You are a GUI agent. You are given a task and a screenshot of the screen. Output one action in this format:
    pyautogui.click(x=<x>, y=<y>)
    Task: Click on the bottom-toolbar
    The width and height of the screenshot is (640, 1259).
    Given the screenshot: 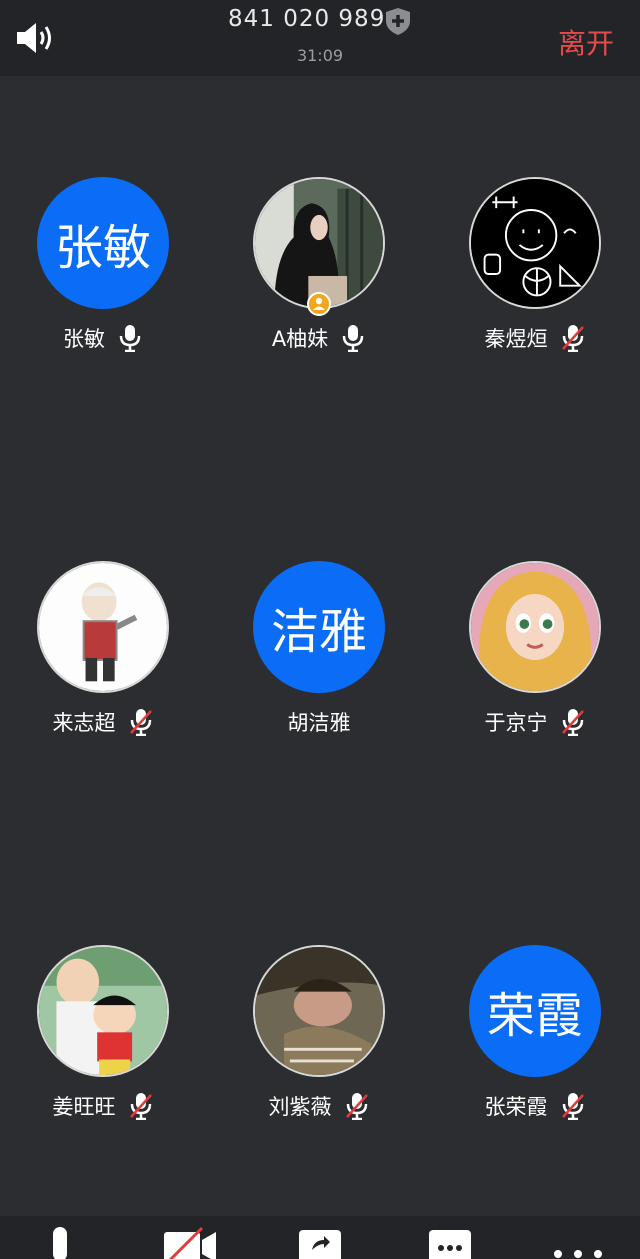 What is the action you would take?
    pyautogui.click(x=320, y=1237)
    